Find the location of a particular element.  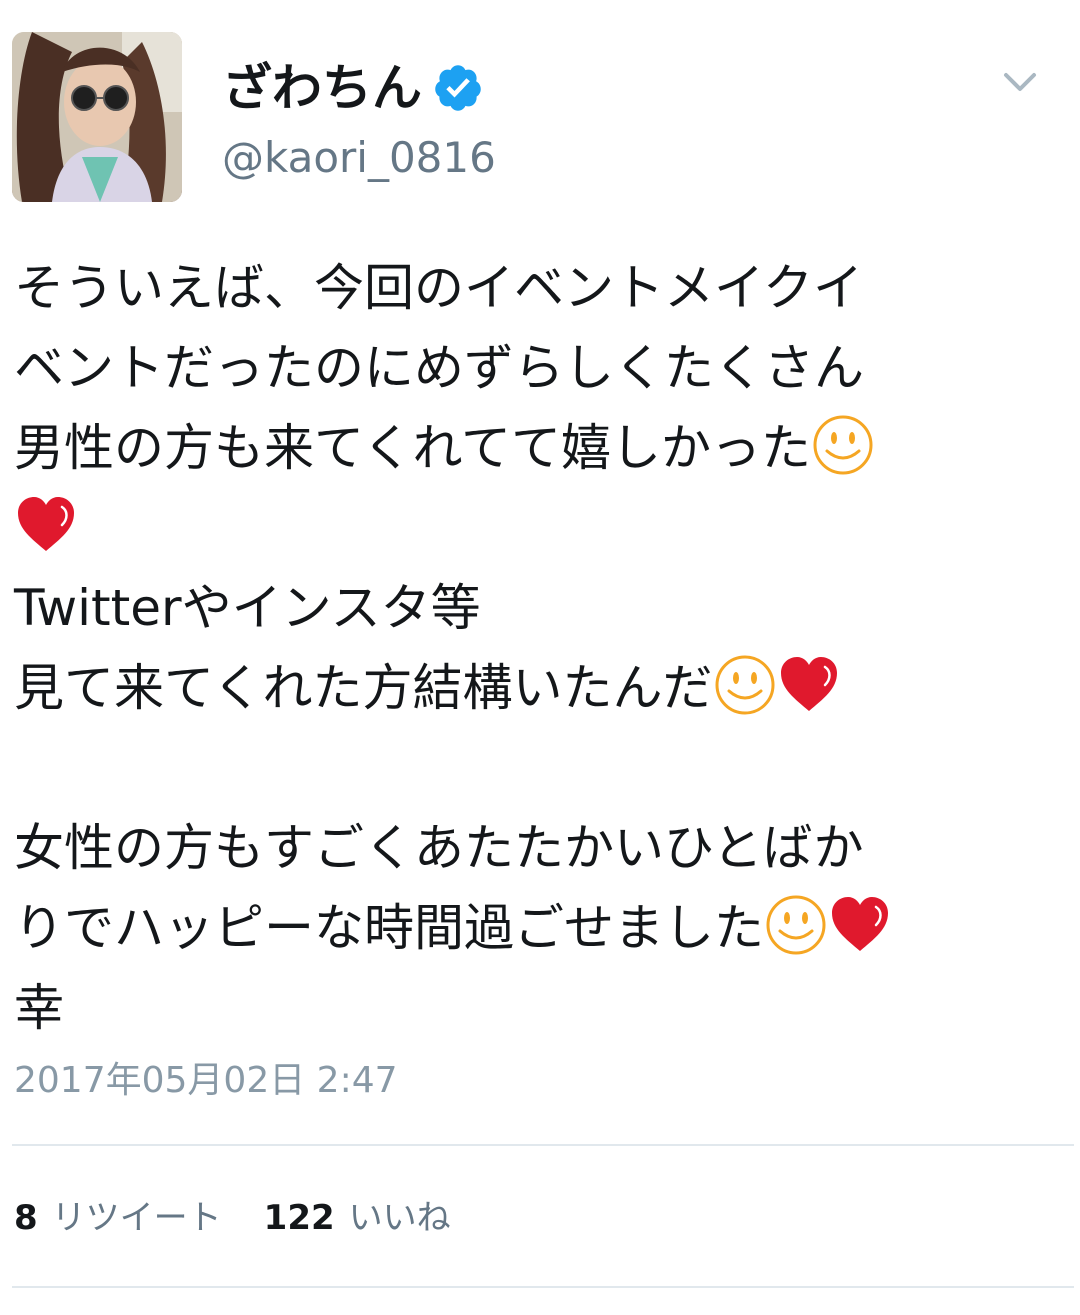

tweet-line-text: りでハッピーな時間過ごせました is located at coordinates (389, 928).